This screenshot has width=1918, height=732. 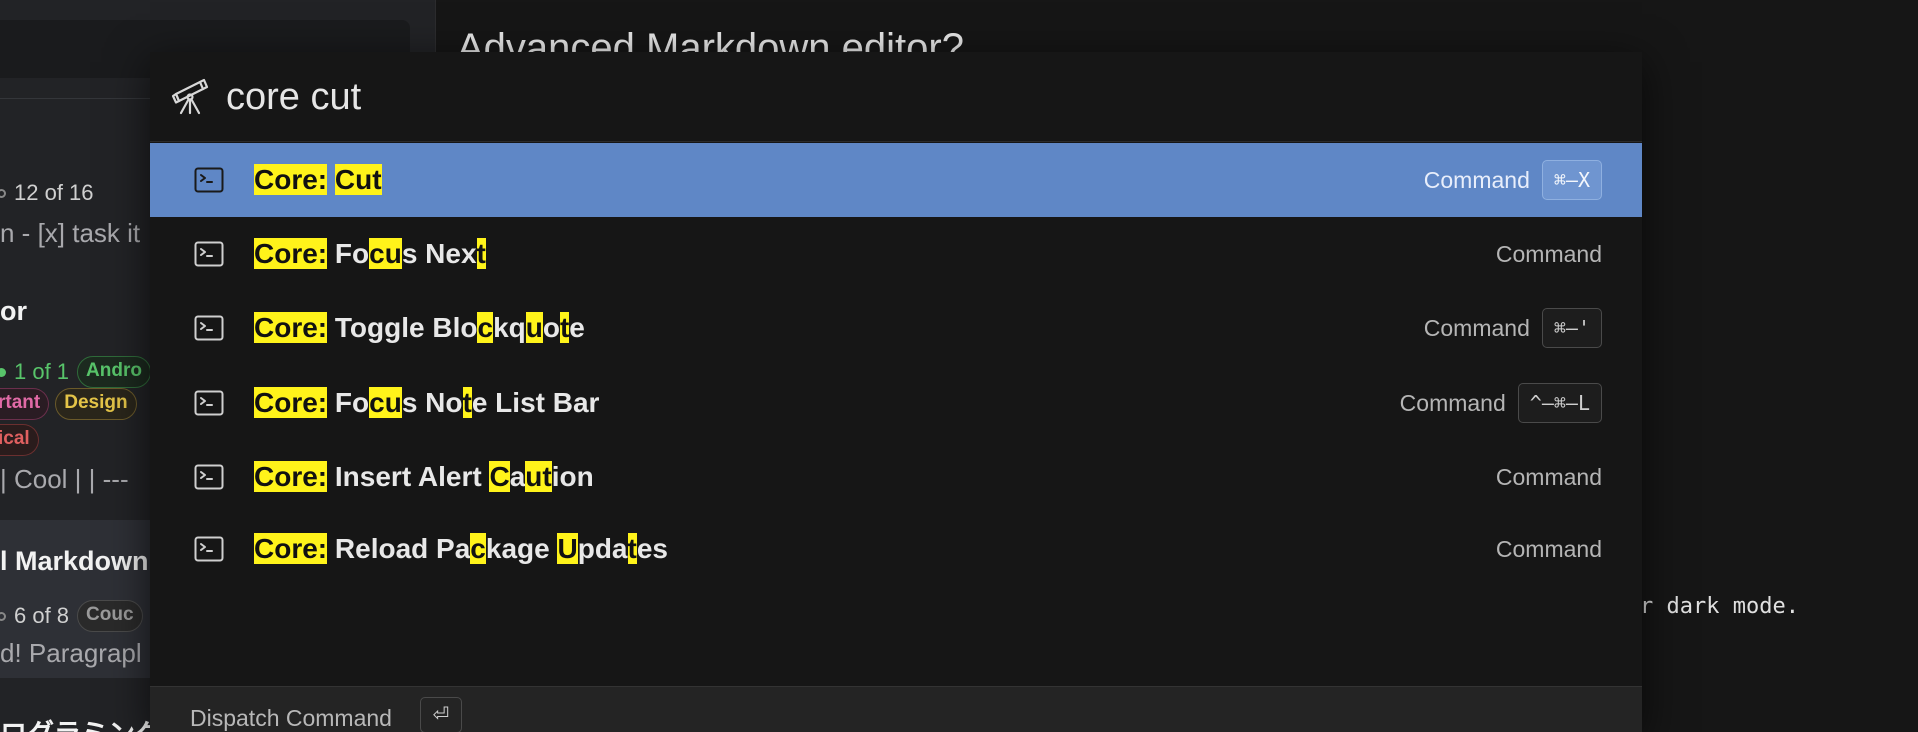 What do you see at coordinates (535, 402) in the screenshot?
I see `label-text: e List Bar` at bounding box center [535, 402].